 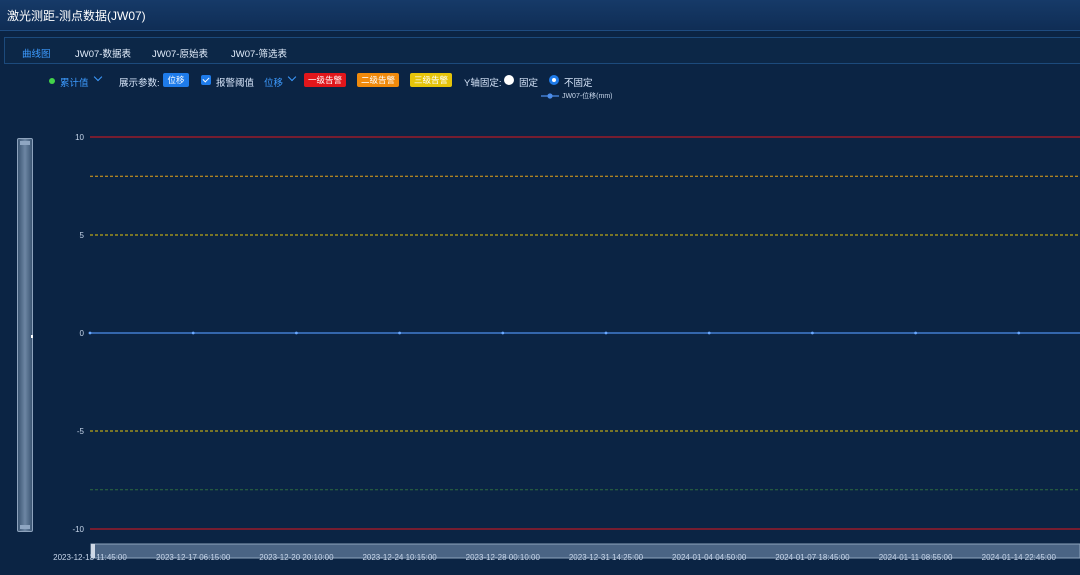 What do you see at coordinates (78, 529) in the screenshot?
I see `y-tick-label: -10` at bounding box center [78, 529].